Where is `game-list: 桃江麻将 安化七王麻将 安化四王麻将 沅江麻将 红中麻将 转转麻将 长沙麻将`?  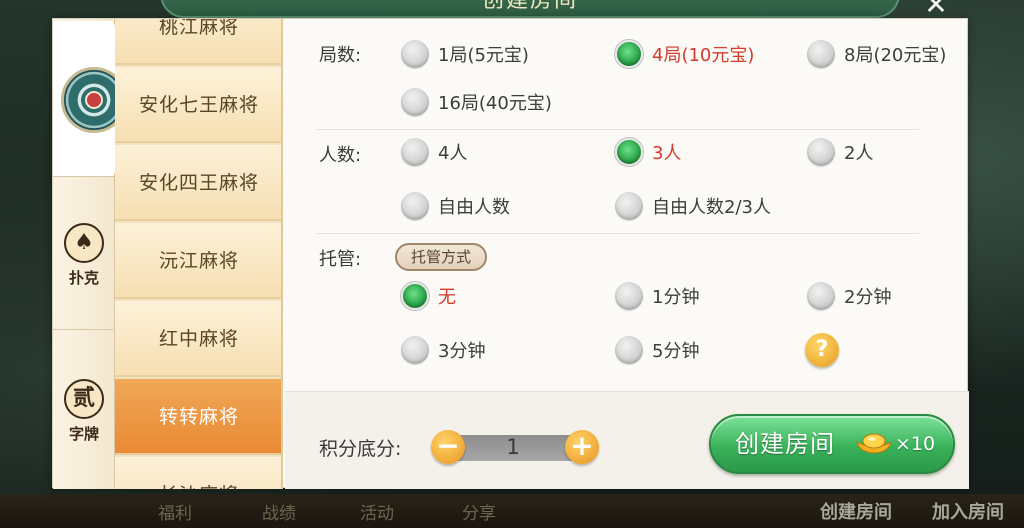
game-list: 桃江麻将 安化七王麻将 安化四王麻将 沅江麻将 红中麻将 转转麻将 长沙麻将 is located at coordinates (199, 254).